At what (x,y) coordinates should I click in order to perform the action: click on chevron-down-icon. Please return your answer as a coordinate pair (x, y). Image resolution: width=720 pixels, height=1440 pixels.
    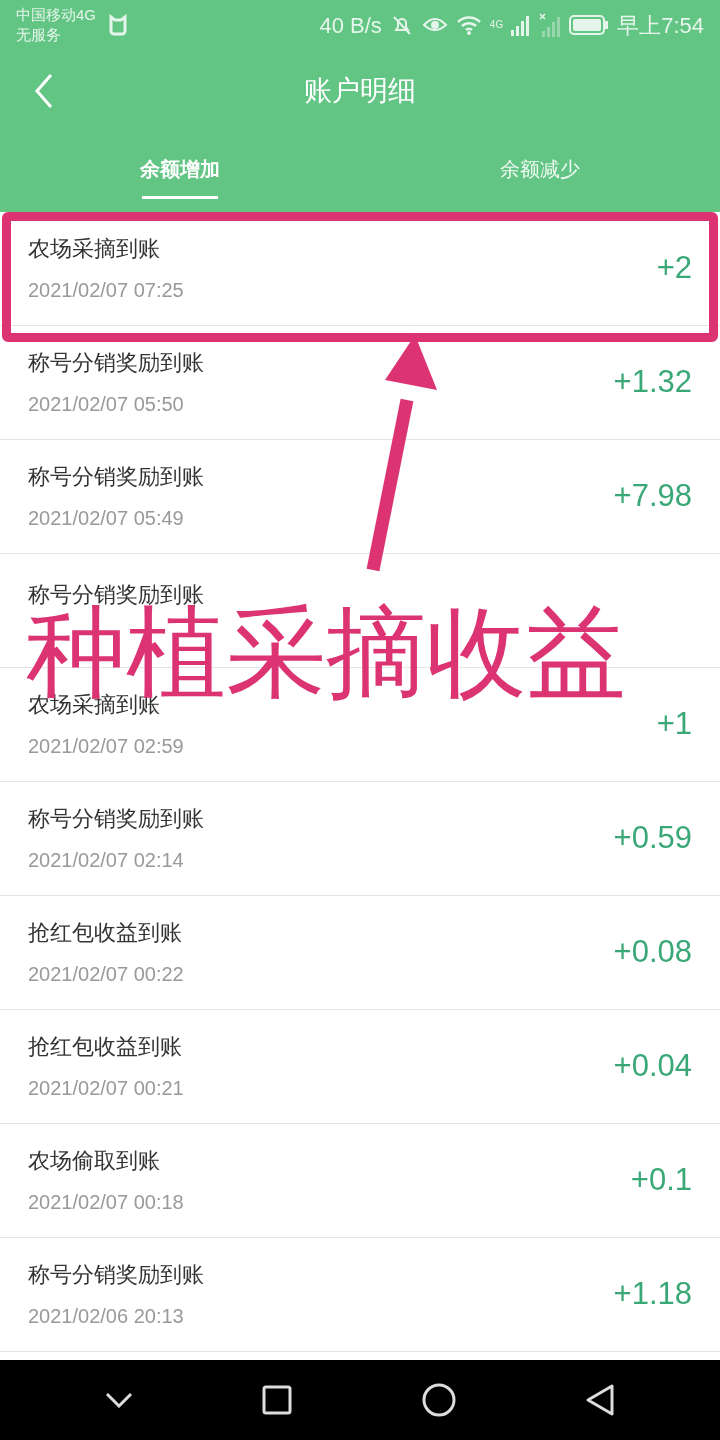
    Looking at the image, I should click on (118, 1400).